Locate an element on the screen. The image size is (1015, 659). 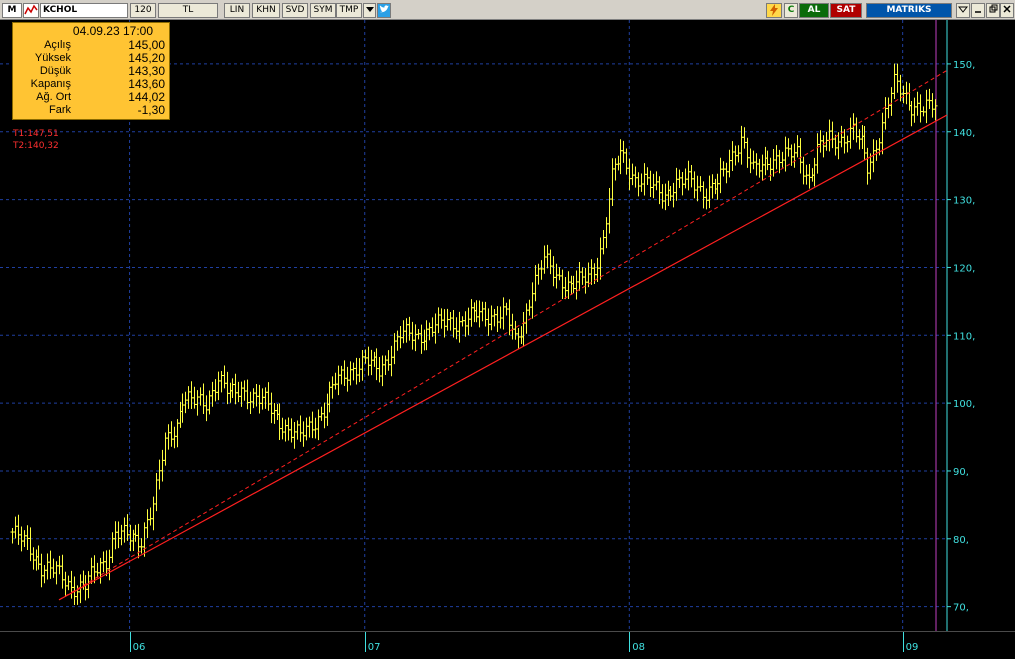
y-tick-label: 80, is located at coordinates (961, 540).